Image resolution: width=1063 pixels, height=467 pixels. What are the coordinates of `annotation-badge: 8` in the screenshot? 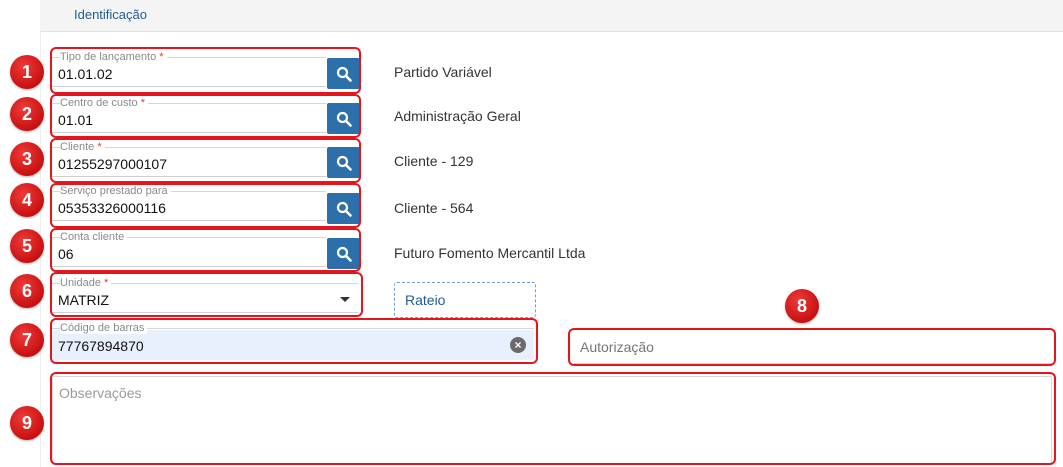 It's located at (802, 306).